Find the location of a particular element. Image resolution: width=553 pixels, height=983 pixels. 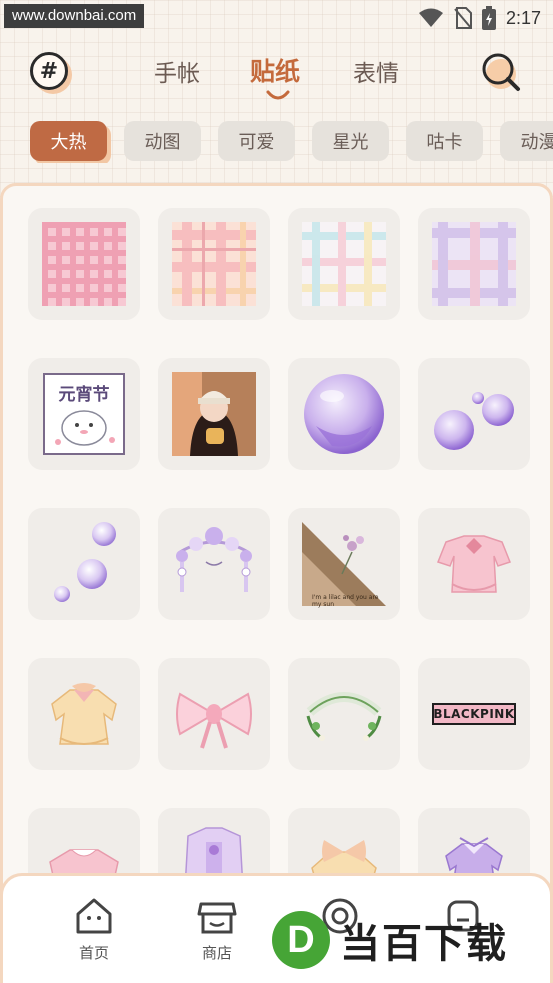

lantern-festival-text: 元宵节 is located at coordinates (84, 395).